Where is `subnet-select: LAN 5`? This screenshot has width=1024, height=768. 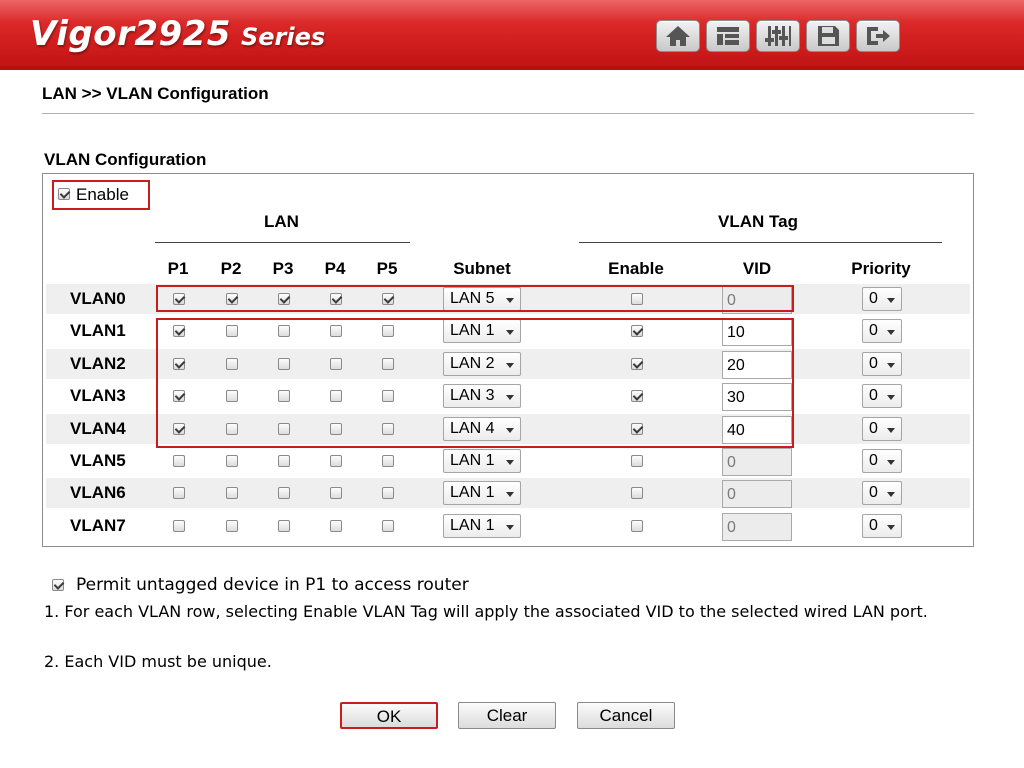 subnet-select: LAN 5 is located at coordinates (482, 299).